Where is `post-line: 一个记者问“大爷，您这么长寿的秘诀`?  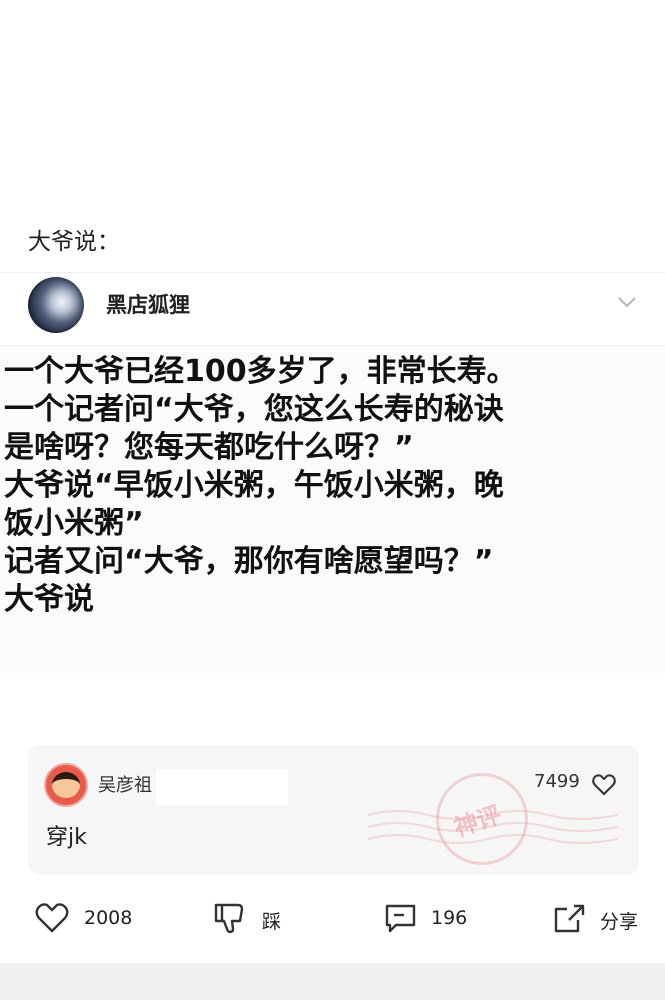 post-line: 一个记者问“大爷，您这么长寿的秘诀 is located at coordinates (254, 409).